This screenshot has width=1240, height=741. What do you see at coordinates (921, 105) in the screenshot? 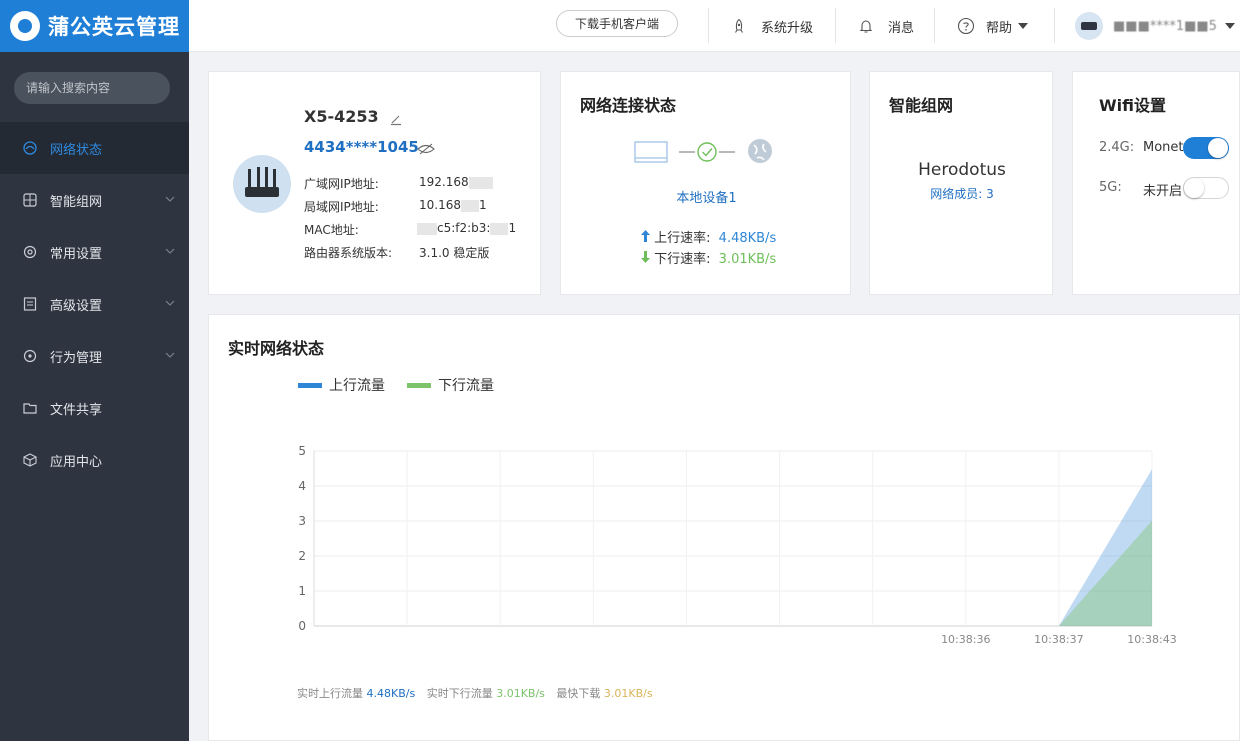
I see `smart-mesh-title: 智能组网` at bounding box center [921, 105].